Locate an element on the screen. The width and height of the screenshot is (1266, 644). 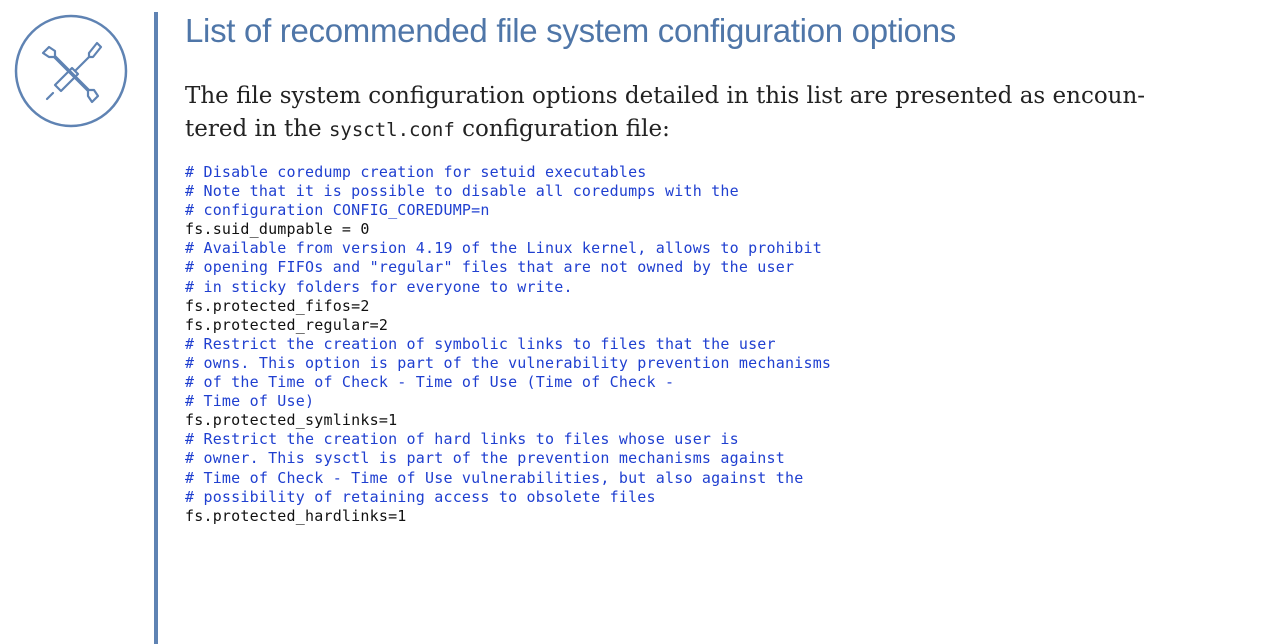
code-setting-line: fs.protected_fifos=2 is located at coordinates (277, 305).